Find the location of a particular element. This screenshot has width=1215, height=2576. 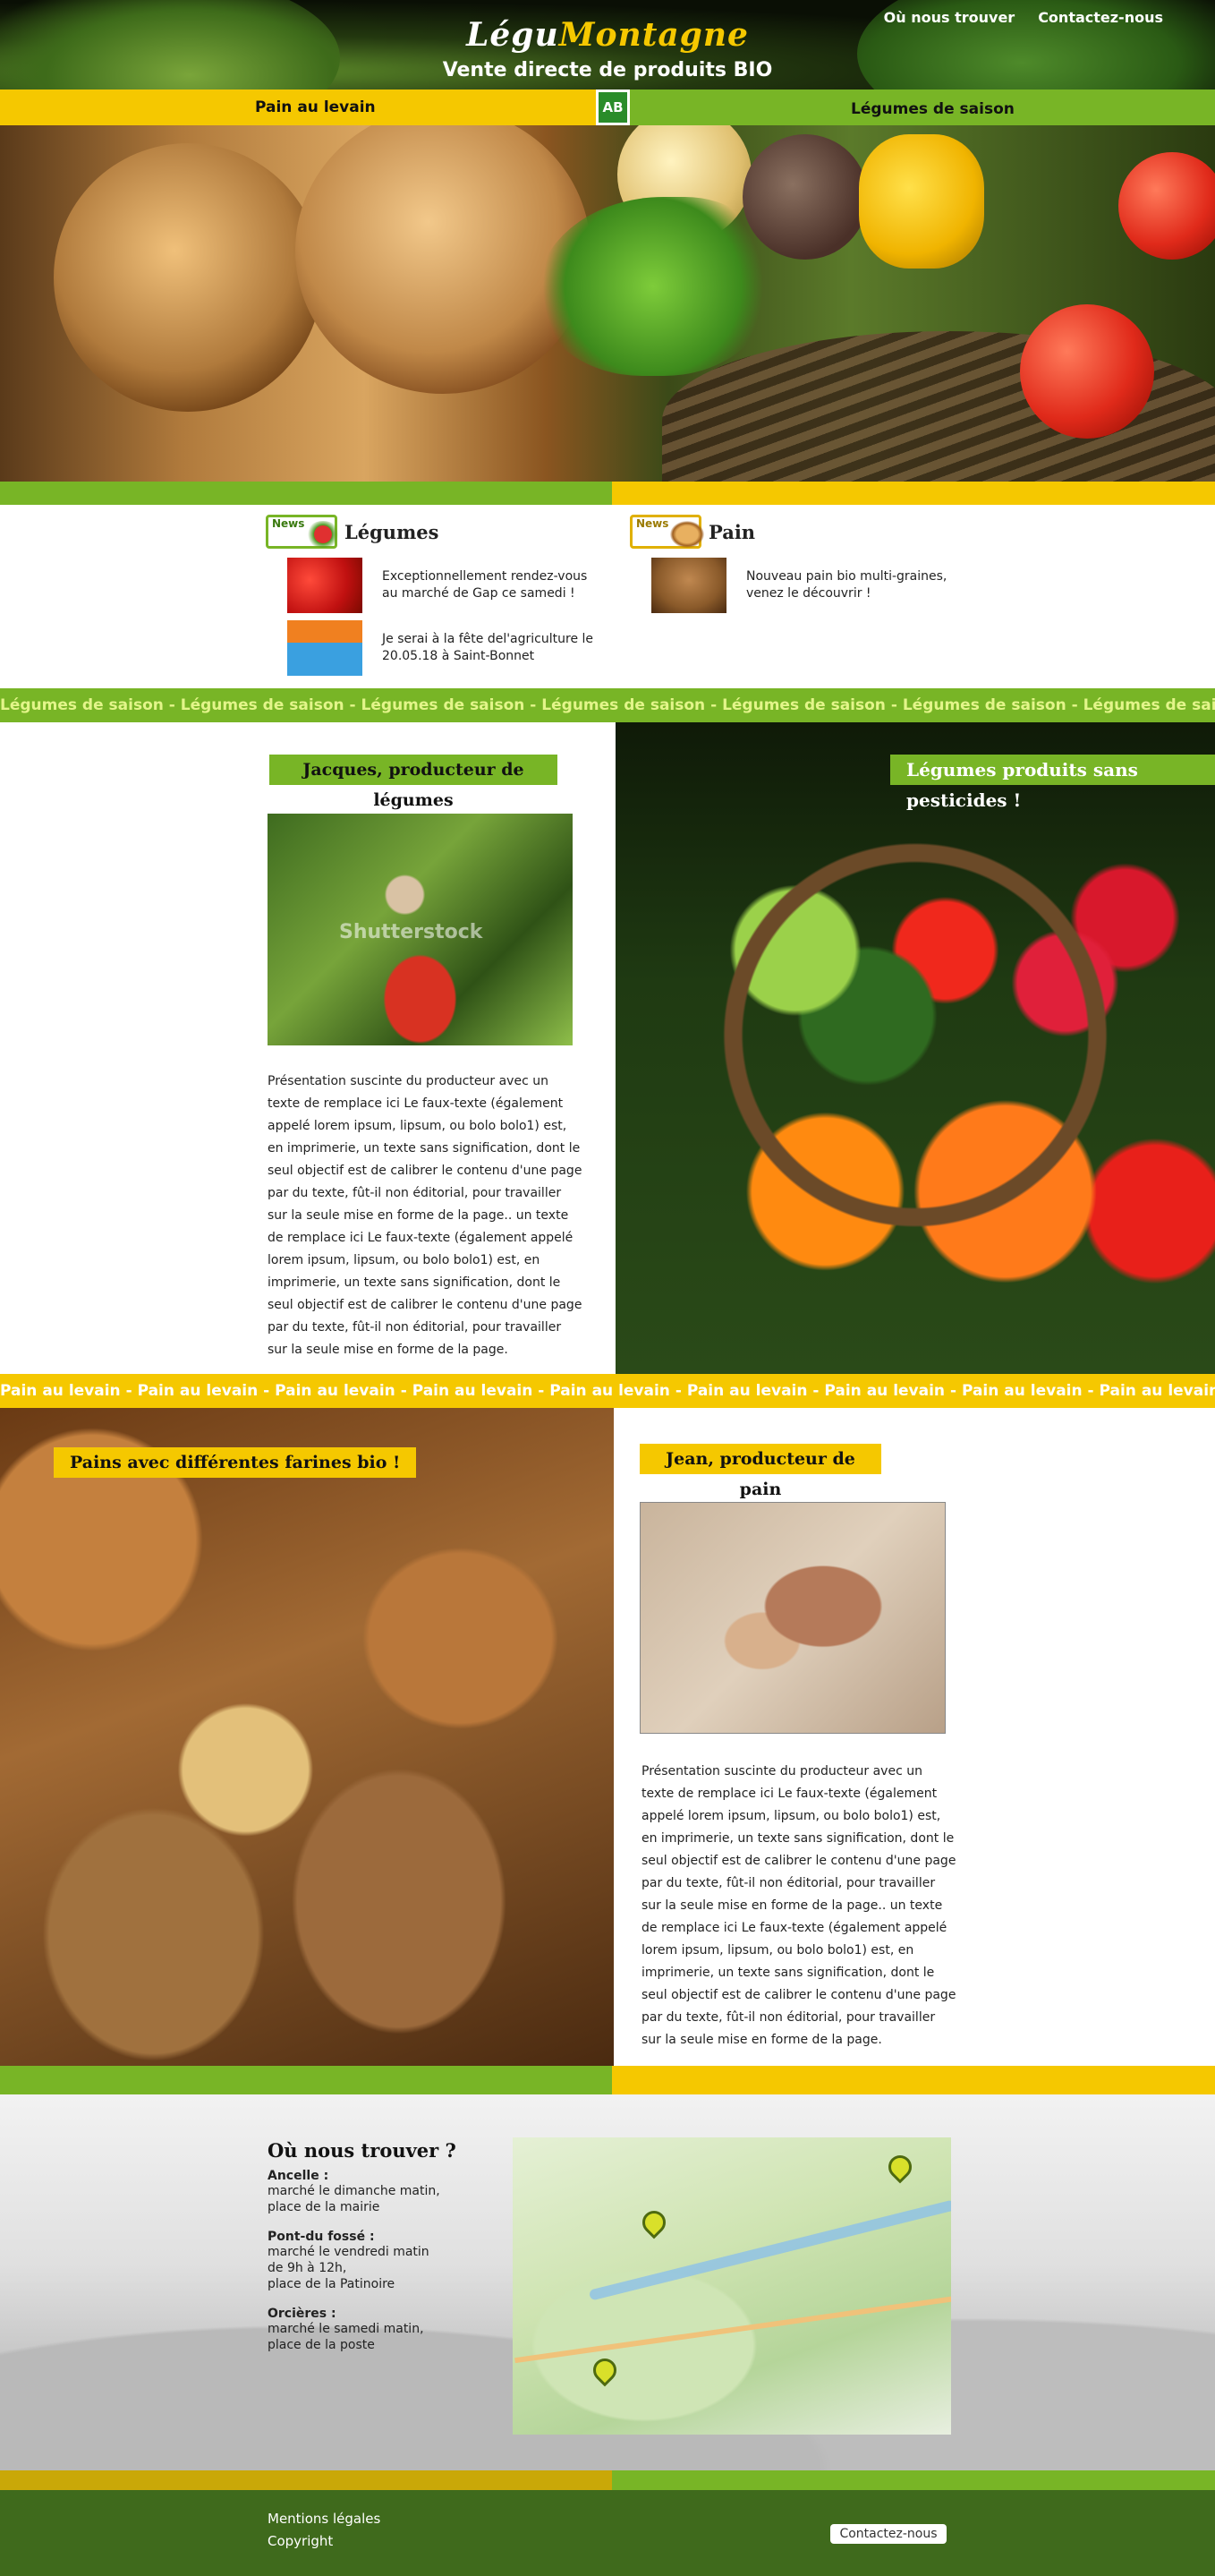

farmer-photo: Shutterstock is located at coordinates (421, 929).